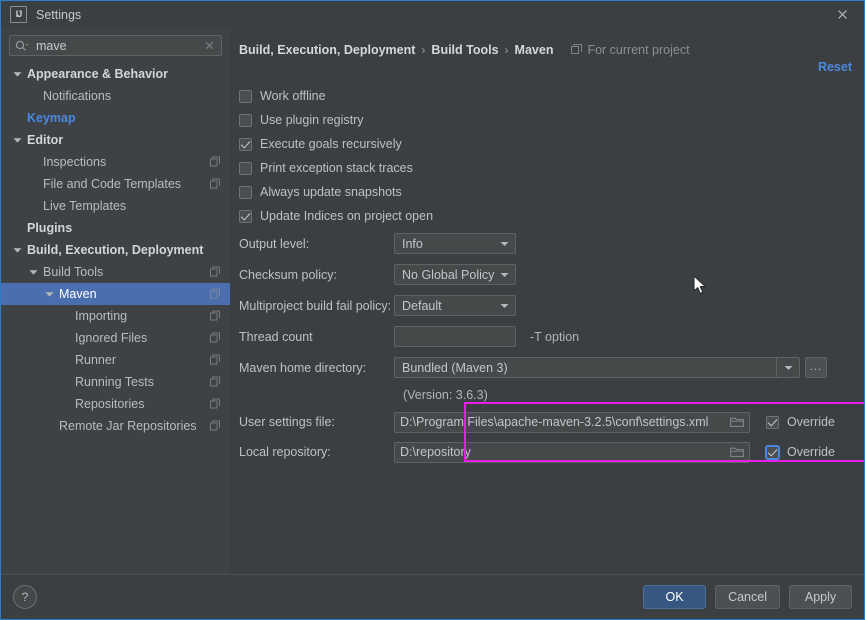 The width and height of the screenshot is (865, 620). I want to click on checkbox-execute-goals-recursively: Execute goals recursively, so click(551, 144).